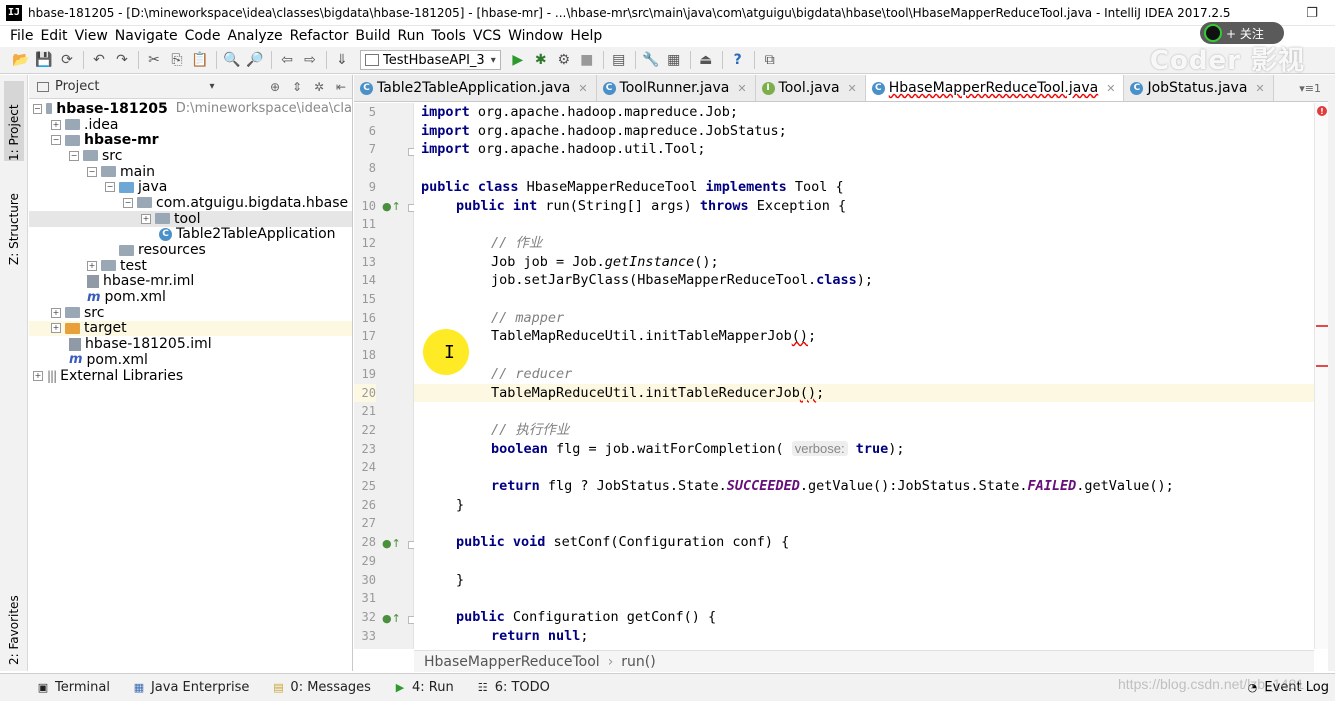  What do you see at coordinates (190, 344) in the screenshot?
I see `tree-item-root-iml: hbase-181205.iml` at bounding box center [190, 344].